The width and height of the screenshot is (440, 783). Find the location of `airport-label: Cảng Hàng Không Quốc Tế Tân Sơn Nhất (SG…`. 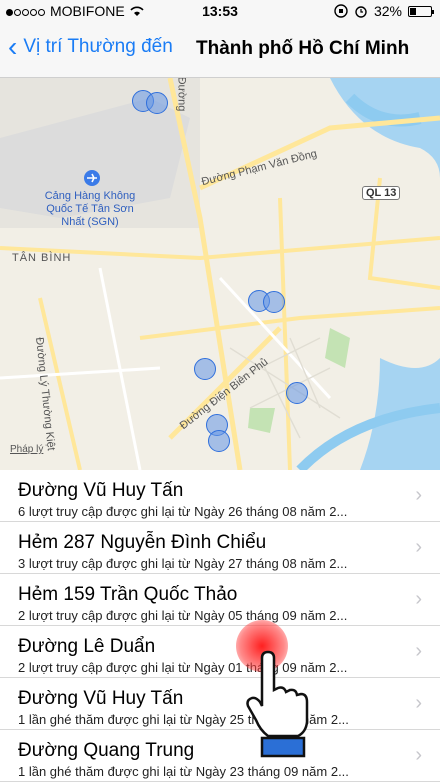

airport-label: Cảng Hàng Không Quốc Tế Tân Sơn Nhất (SG… is located at coordinates (90, 209).